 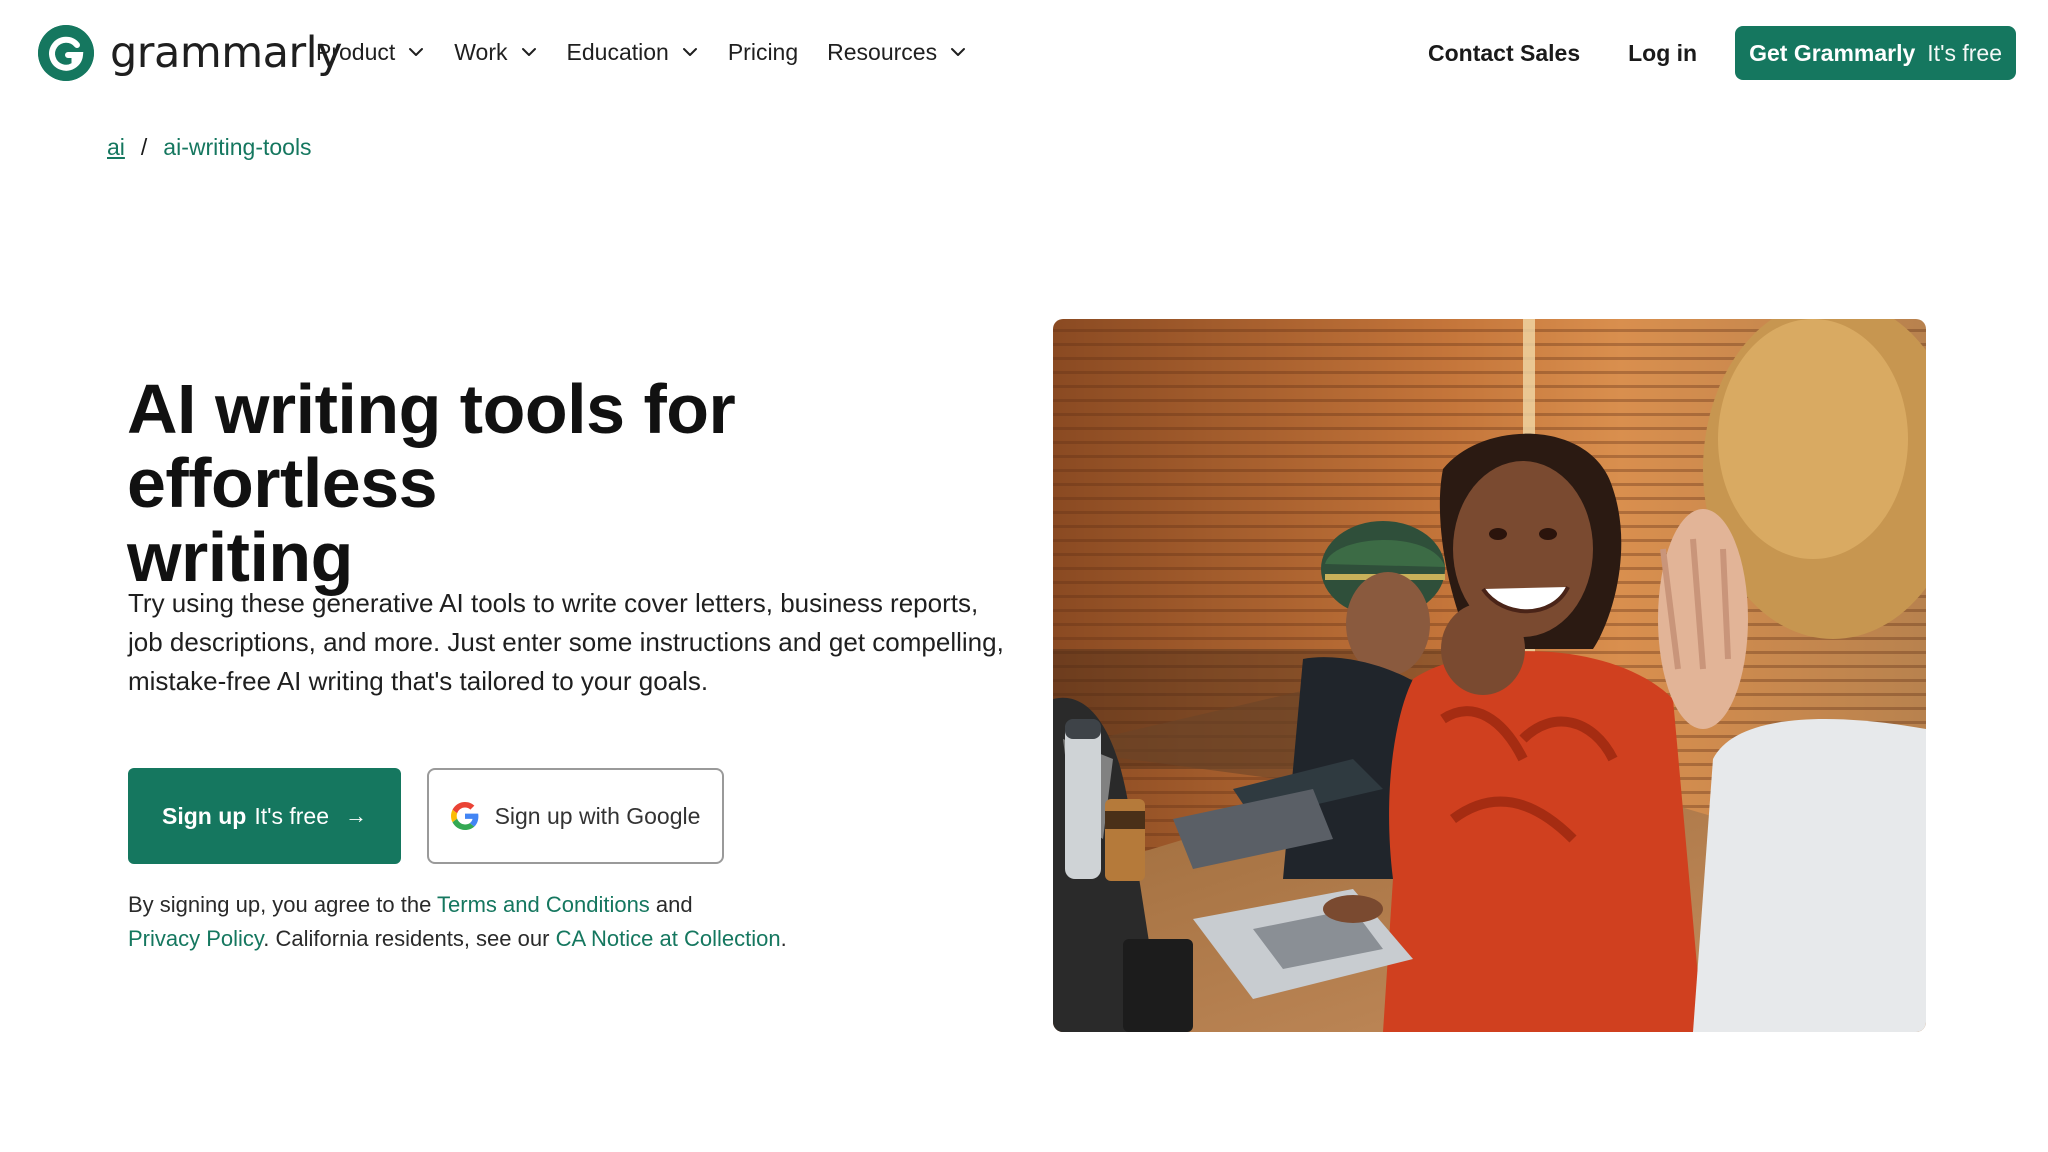 I want to click on terms-link: Terms and Conditions, so click(x=543, y=904).